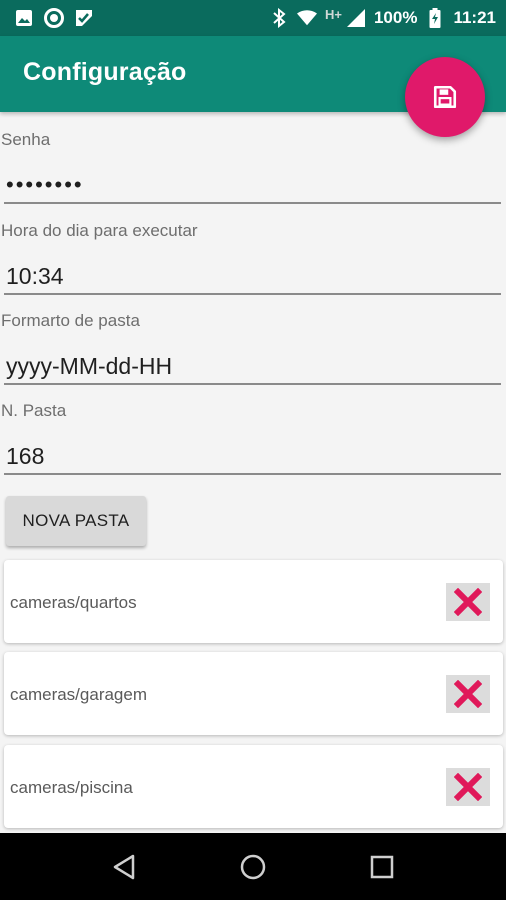  I want to click on folder-path: cameras/quartos, so click(73, 602).